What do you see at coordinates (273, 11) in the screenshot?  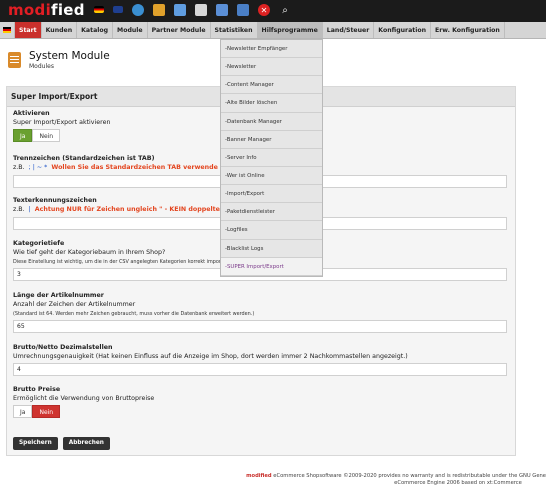 I see `top-bar: modified ✕ ⌕` at bounding box center [273, 11].